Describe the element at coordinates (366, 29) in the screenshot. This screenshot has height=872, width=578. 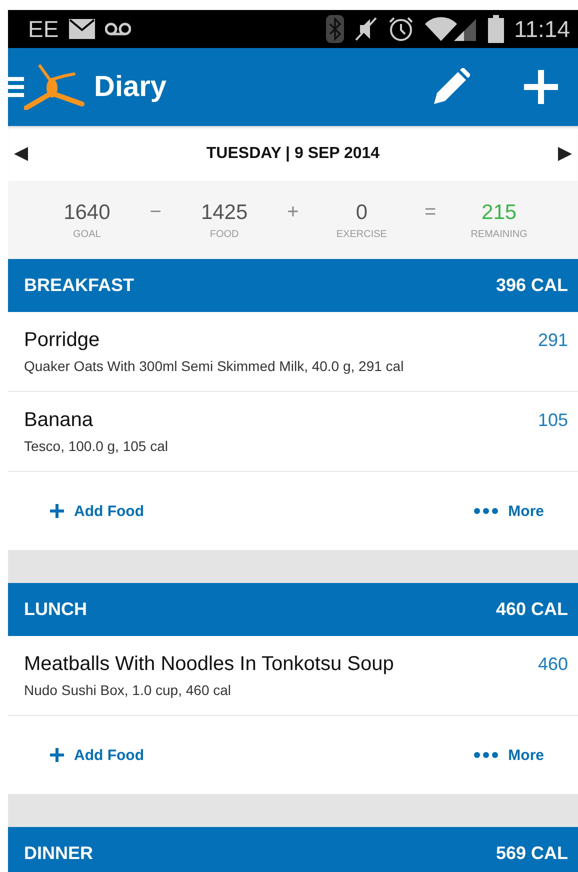
I see `mute-icon` at that location.